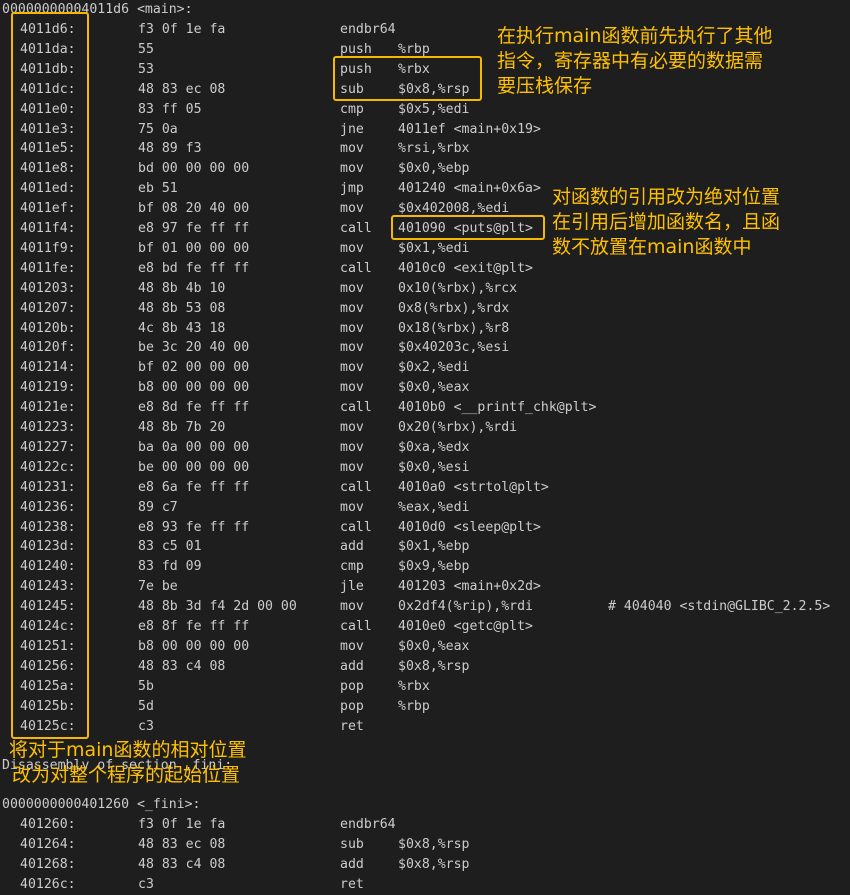 The width and height of the screenshot is (850, 895). Describe the element at coordinates (465, 626) in the screenshot. I see `operand-cell: 4010e0 <getc@plt>` at that location.